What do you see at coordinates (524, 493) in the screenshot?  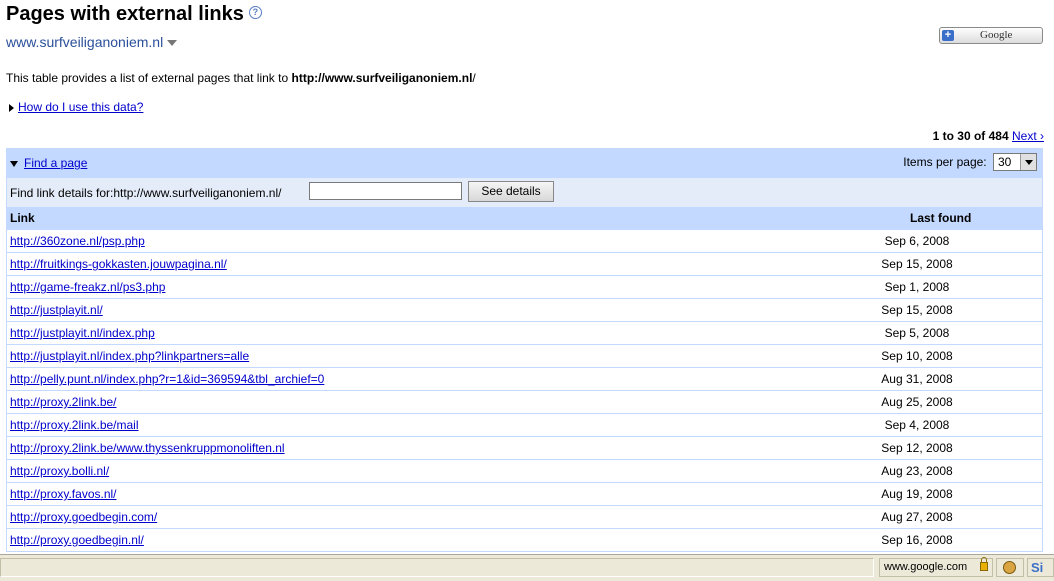 I see `table-row: http://proxy.favos.nl/Aug 19, 2008` at bounding box center [524, 493].